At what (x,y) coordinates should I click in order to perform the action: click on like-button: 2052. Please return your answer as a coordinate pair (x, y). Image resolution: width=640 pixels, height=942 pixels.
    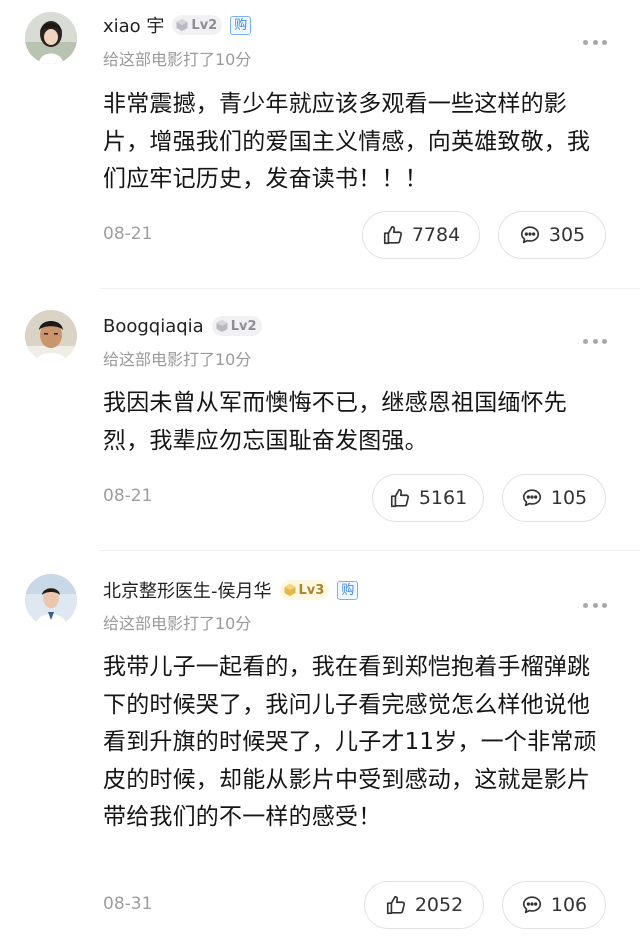
    Looking at the image, I should click on (424, 905).